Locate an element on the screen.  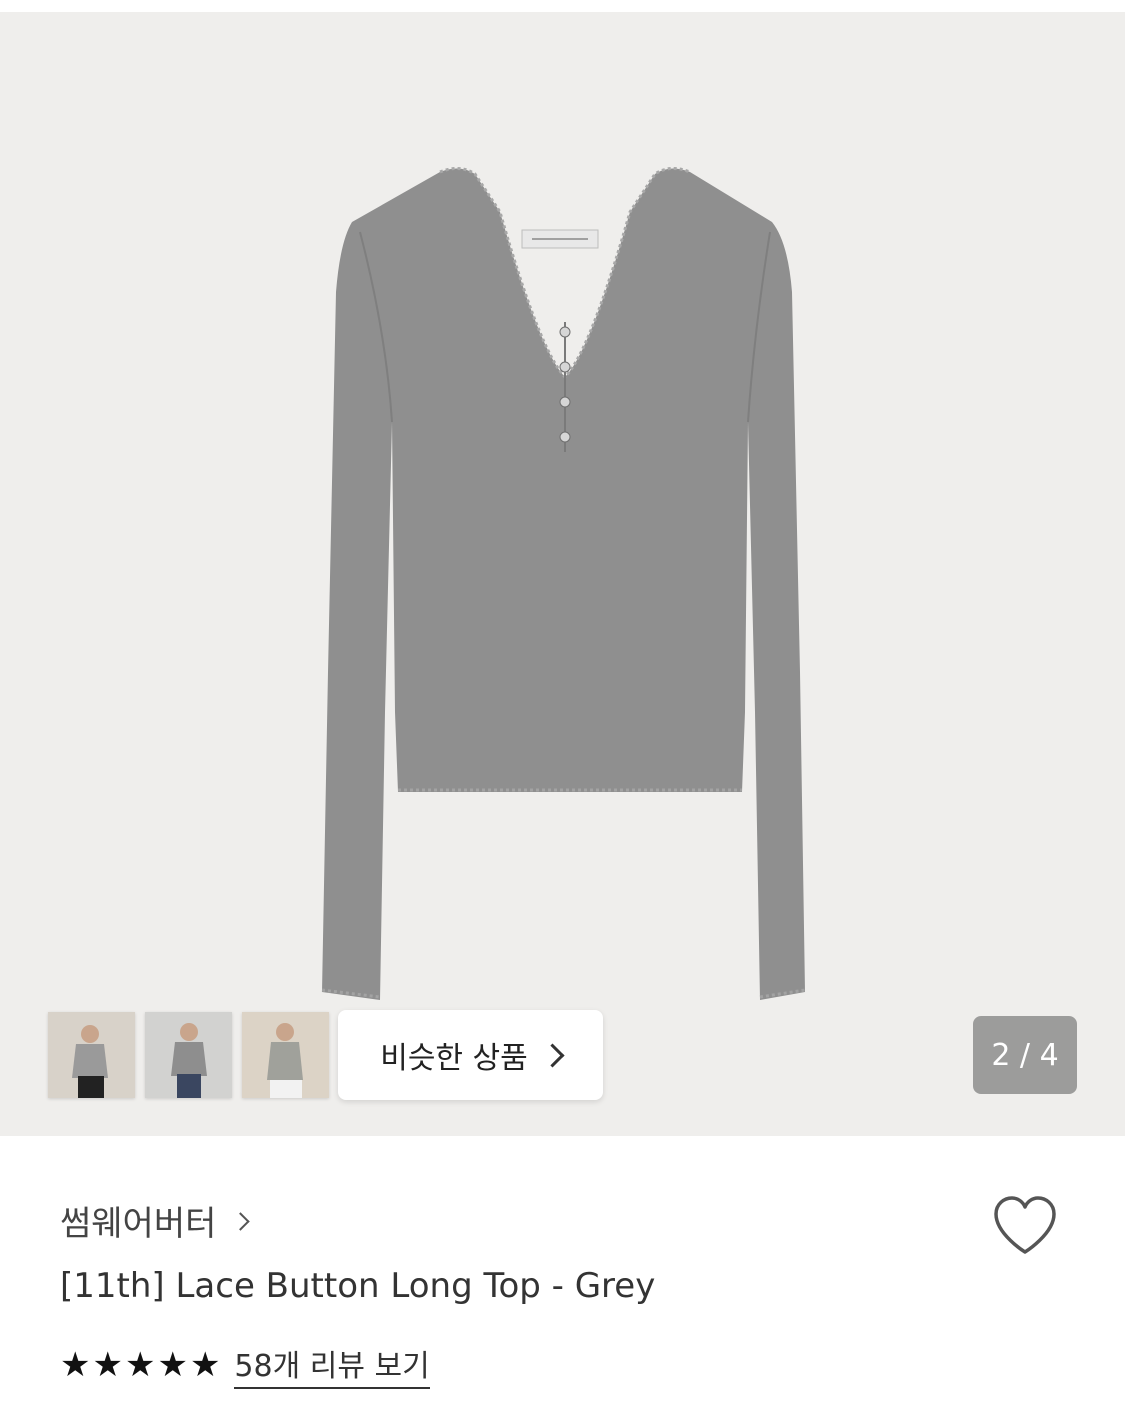
reviews-link: 58개 리뷰 보기 is located at coordinates (332, 1365).